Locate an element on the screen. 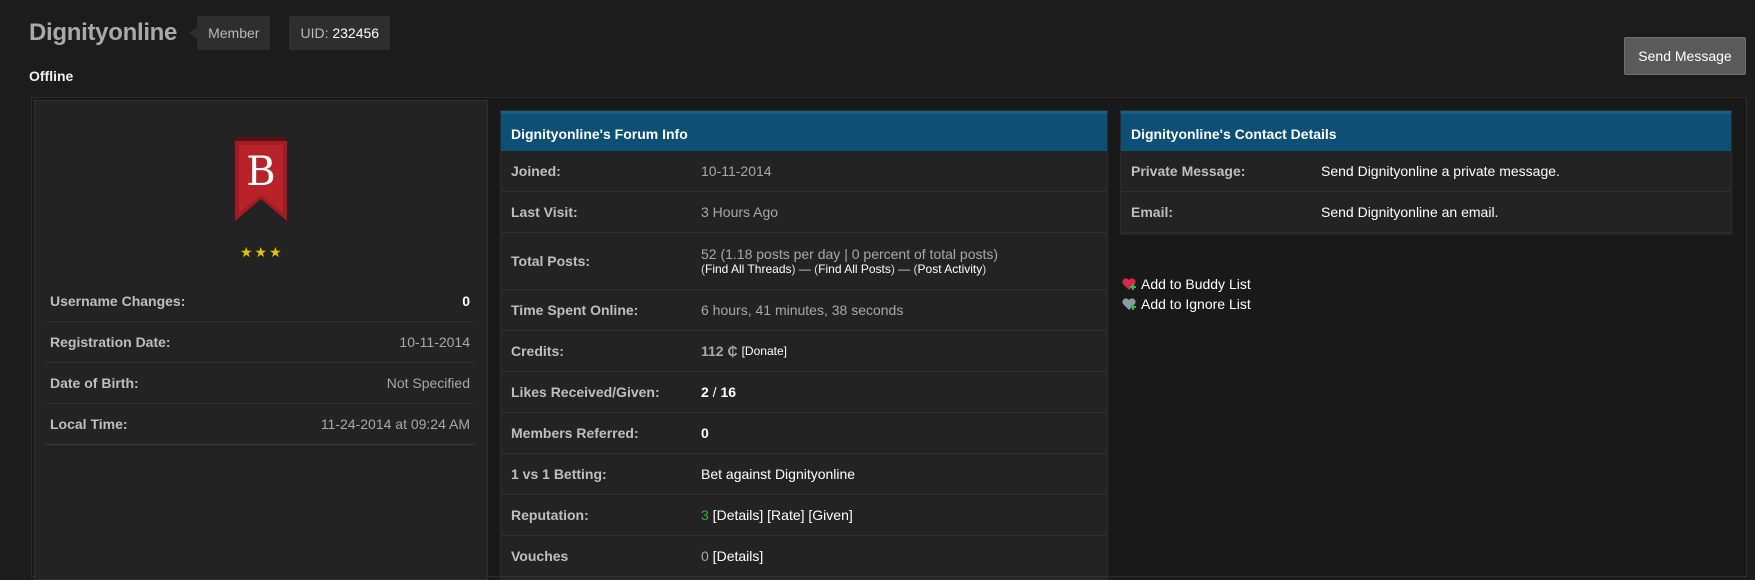 This screenshot has width=1755, height=580. username-title: Dignityonline is located at coordinates (103, 32).